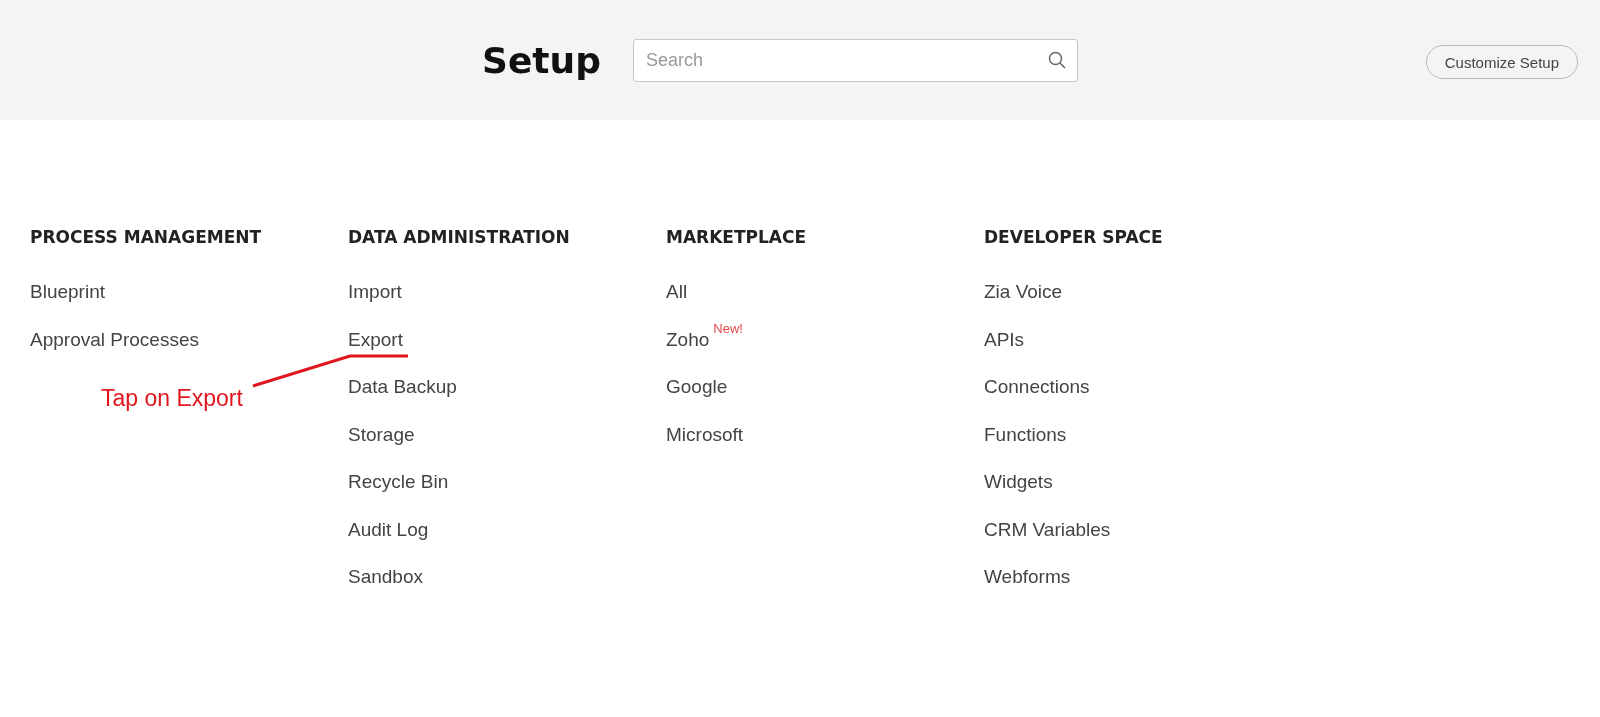 The image size is (1600, 717). Describe the element at coordinates (1501, 62) in the screenshot. I see `customize-setup-button: Customize Setup` at that location.